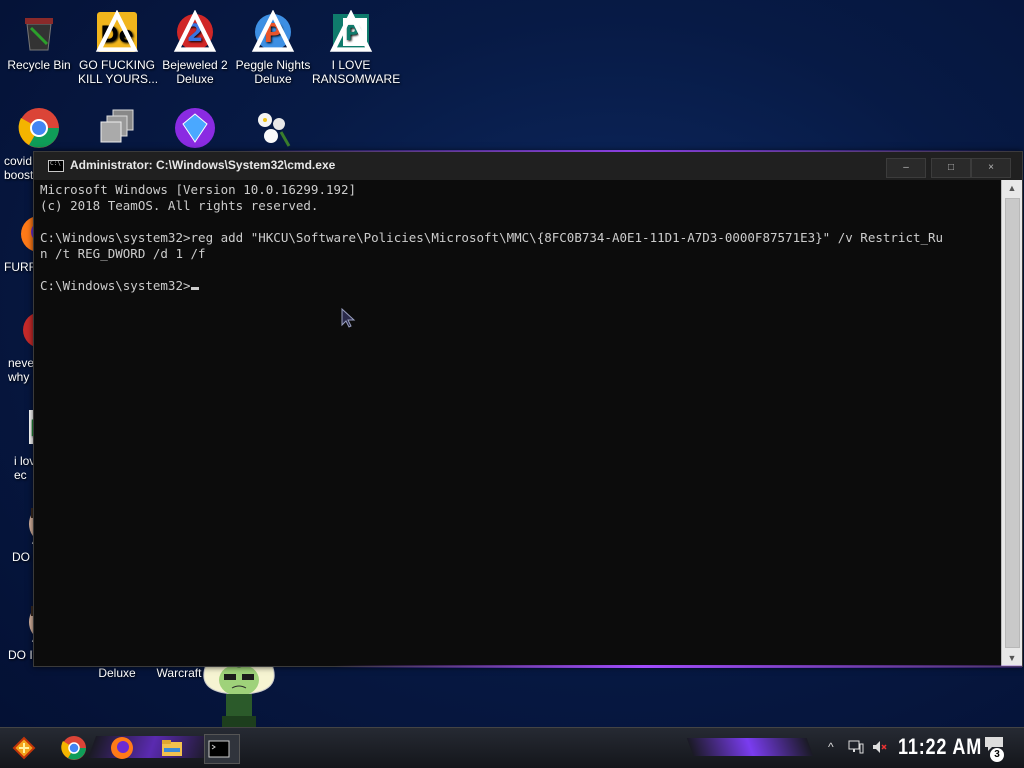 The height and width of the screenshot is (768, 1024). What do you see at coordinates (906, 168) in the screenshot?
I see `minimize-button: –` at bounding box center [906, 168].